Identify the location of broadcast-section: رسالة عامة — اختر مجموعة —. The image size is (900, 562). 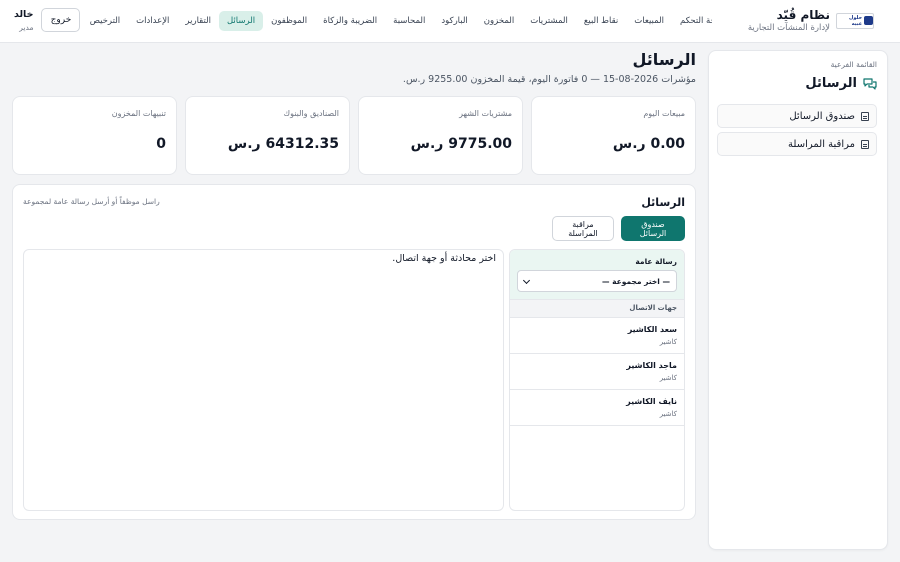
(597, 275).